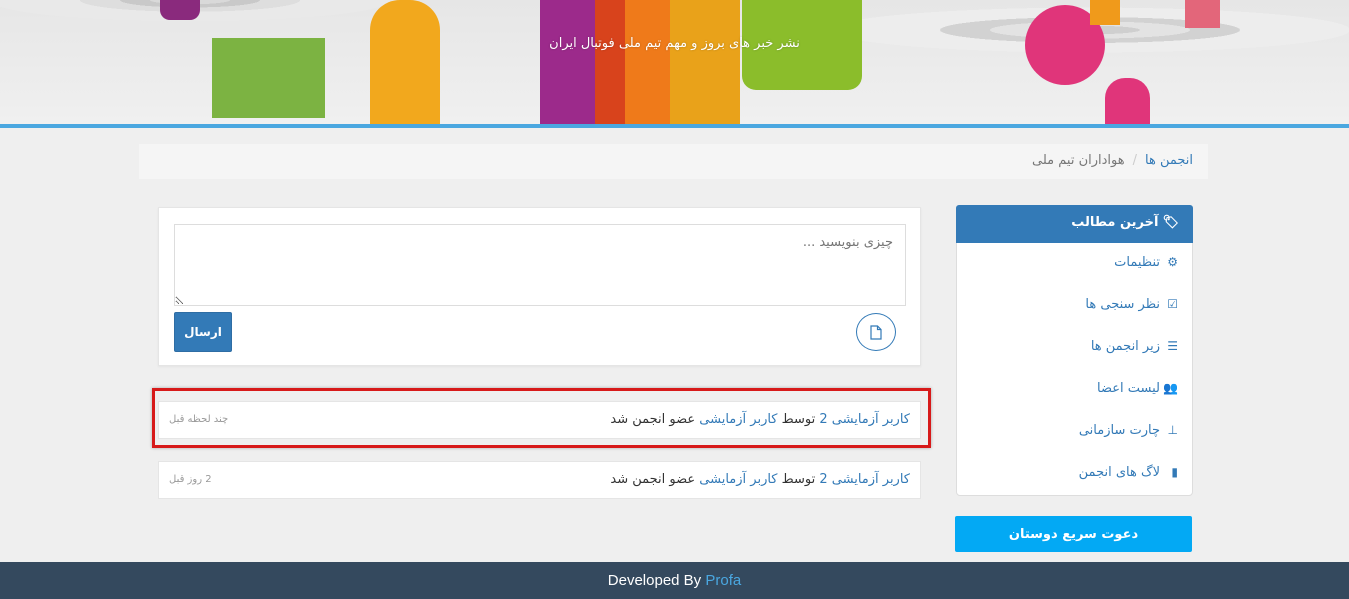  I want to click on sidebar-item-subforums: ☰ زیر انجمن ها, so click(1074, 348).